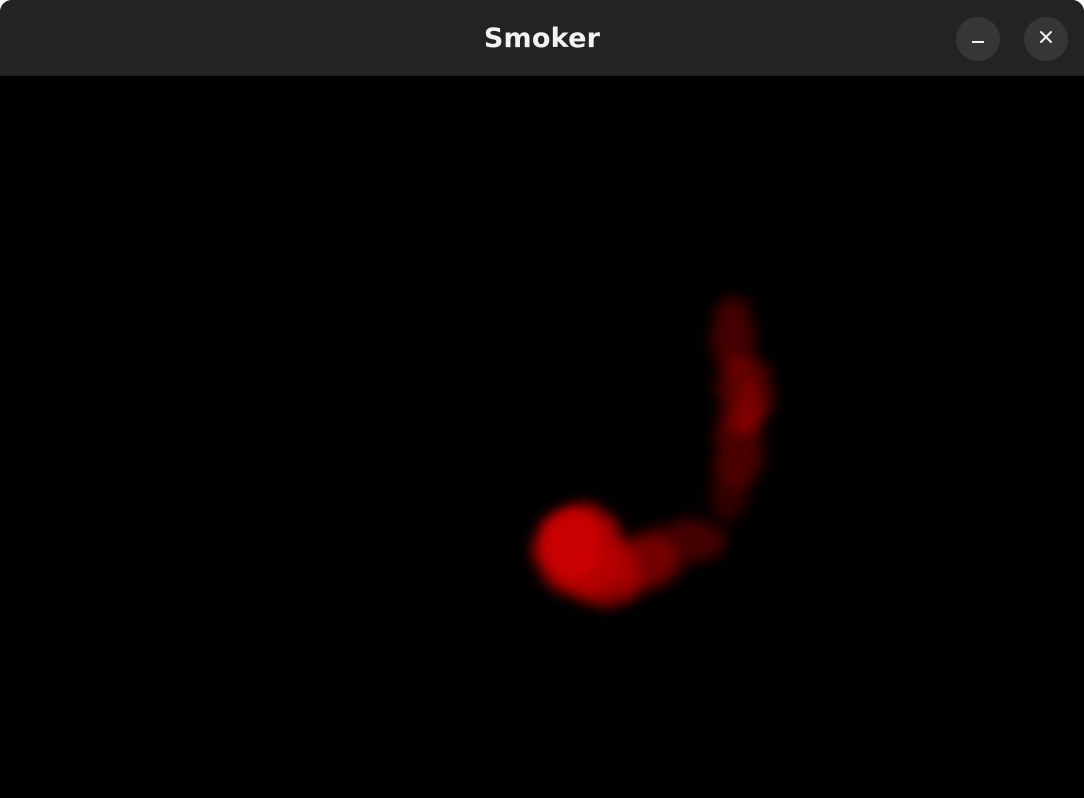  I want to click on minimize-icon, so click(978, 39).